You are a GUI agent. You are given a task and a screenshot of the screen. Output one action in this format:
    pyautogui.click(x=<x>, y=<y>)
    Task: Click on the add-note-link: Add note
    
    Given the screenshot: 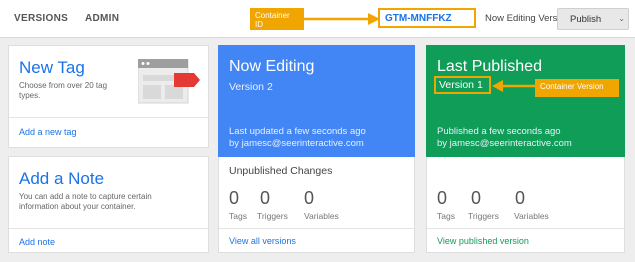 What is the action you would take?
    pyautogui.click(x=37, y=242)
    